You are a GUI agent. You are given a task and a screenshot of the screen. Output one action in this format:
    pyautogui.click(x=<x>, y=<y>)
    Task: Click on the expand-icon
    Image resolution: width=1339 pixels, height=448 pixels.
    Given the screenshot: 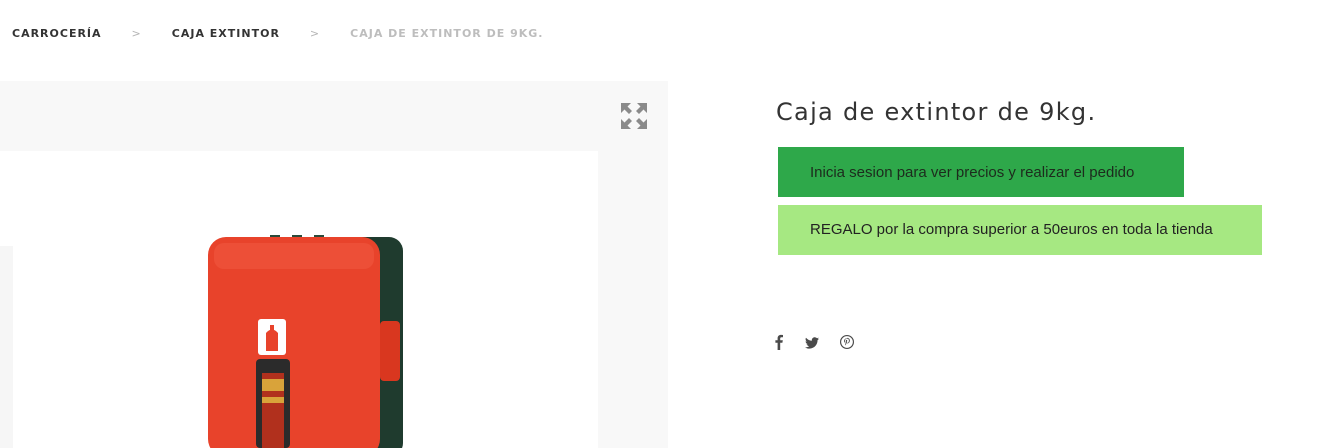 What is the action you would take?
    pyautogui.click(x=634, y=116)
    